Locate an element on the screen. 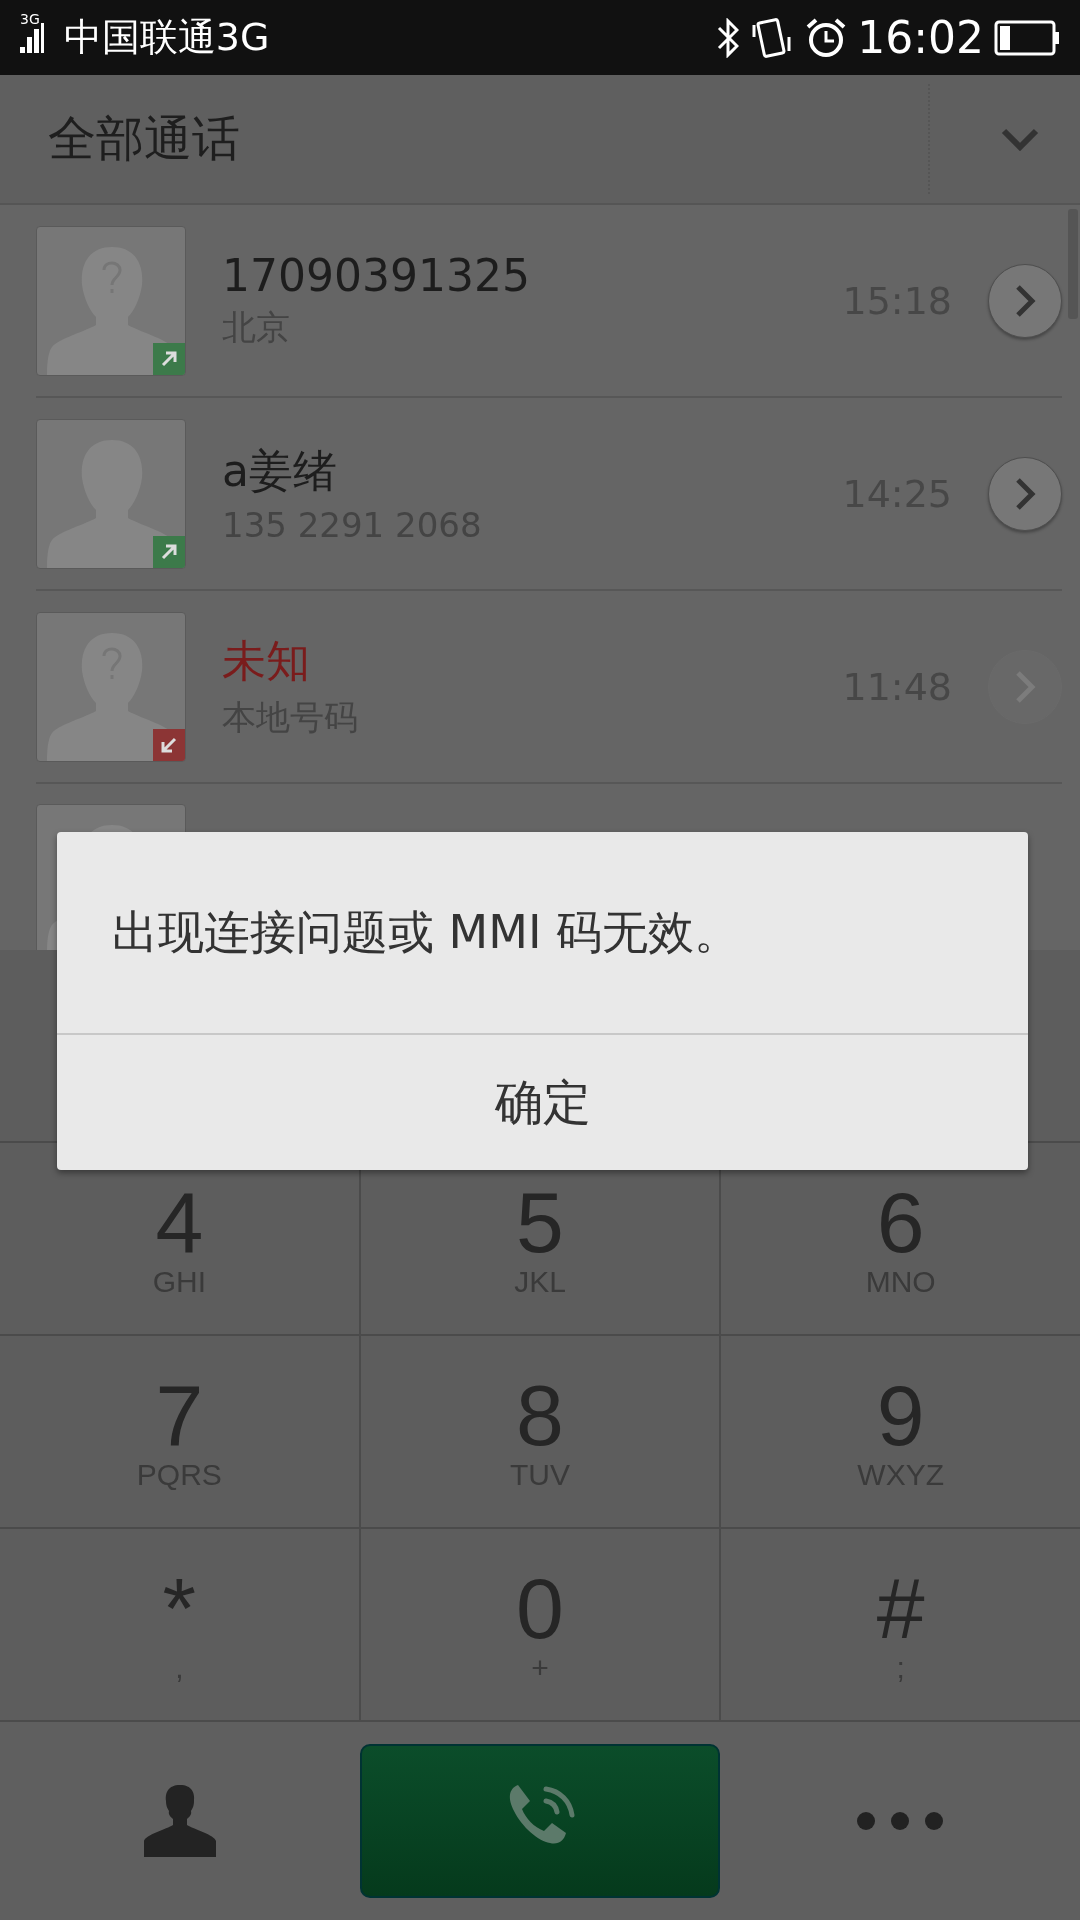 Image resolution: width=1080 pixels, height=1920 pixels. dialog-message: 出现连接问题或 MMI 码无效。 is located at coordinates (426, 932).